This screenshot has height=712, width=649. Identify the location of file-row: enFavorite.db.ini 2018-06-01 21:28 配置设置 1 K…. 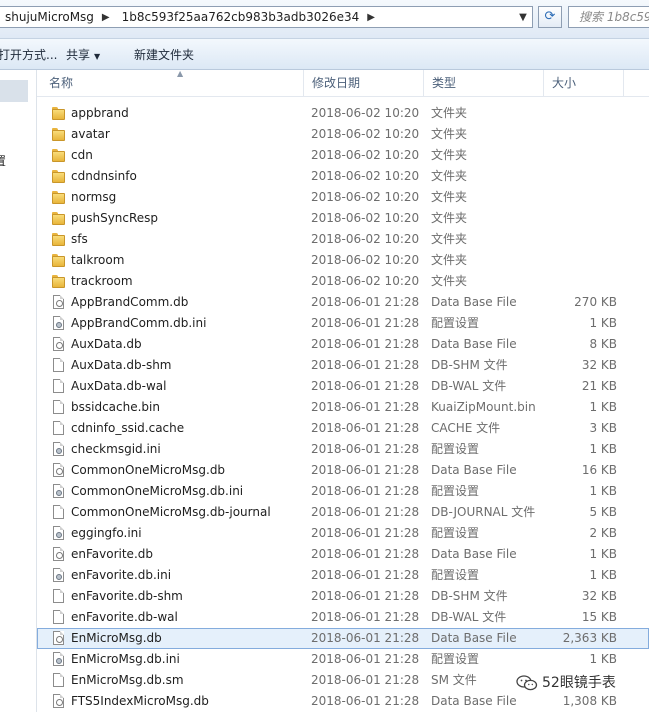
(343, 575).